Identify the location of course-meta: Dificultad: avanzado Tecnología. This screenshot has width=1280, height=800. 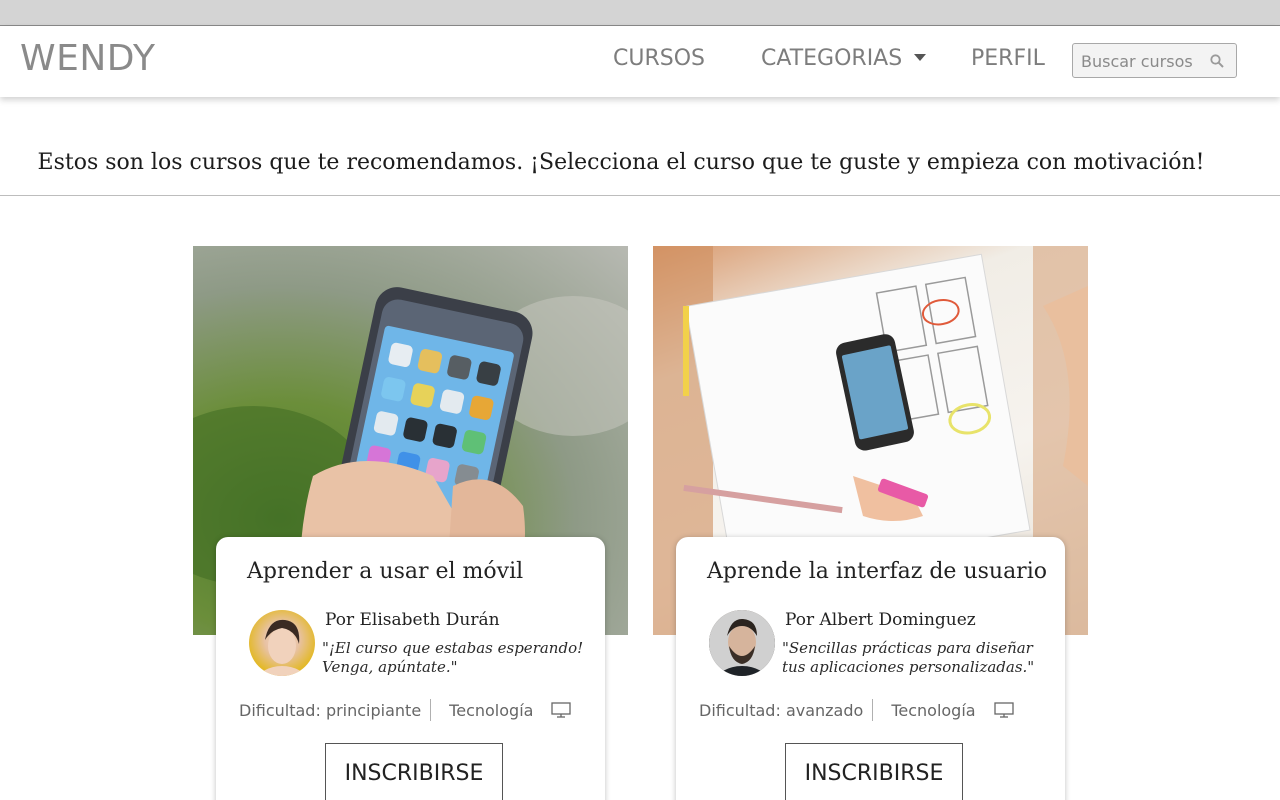
(856, 710).